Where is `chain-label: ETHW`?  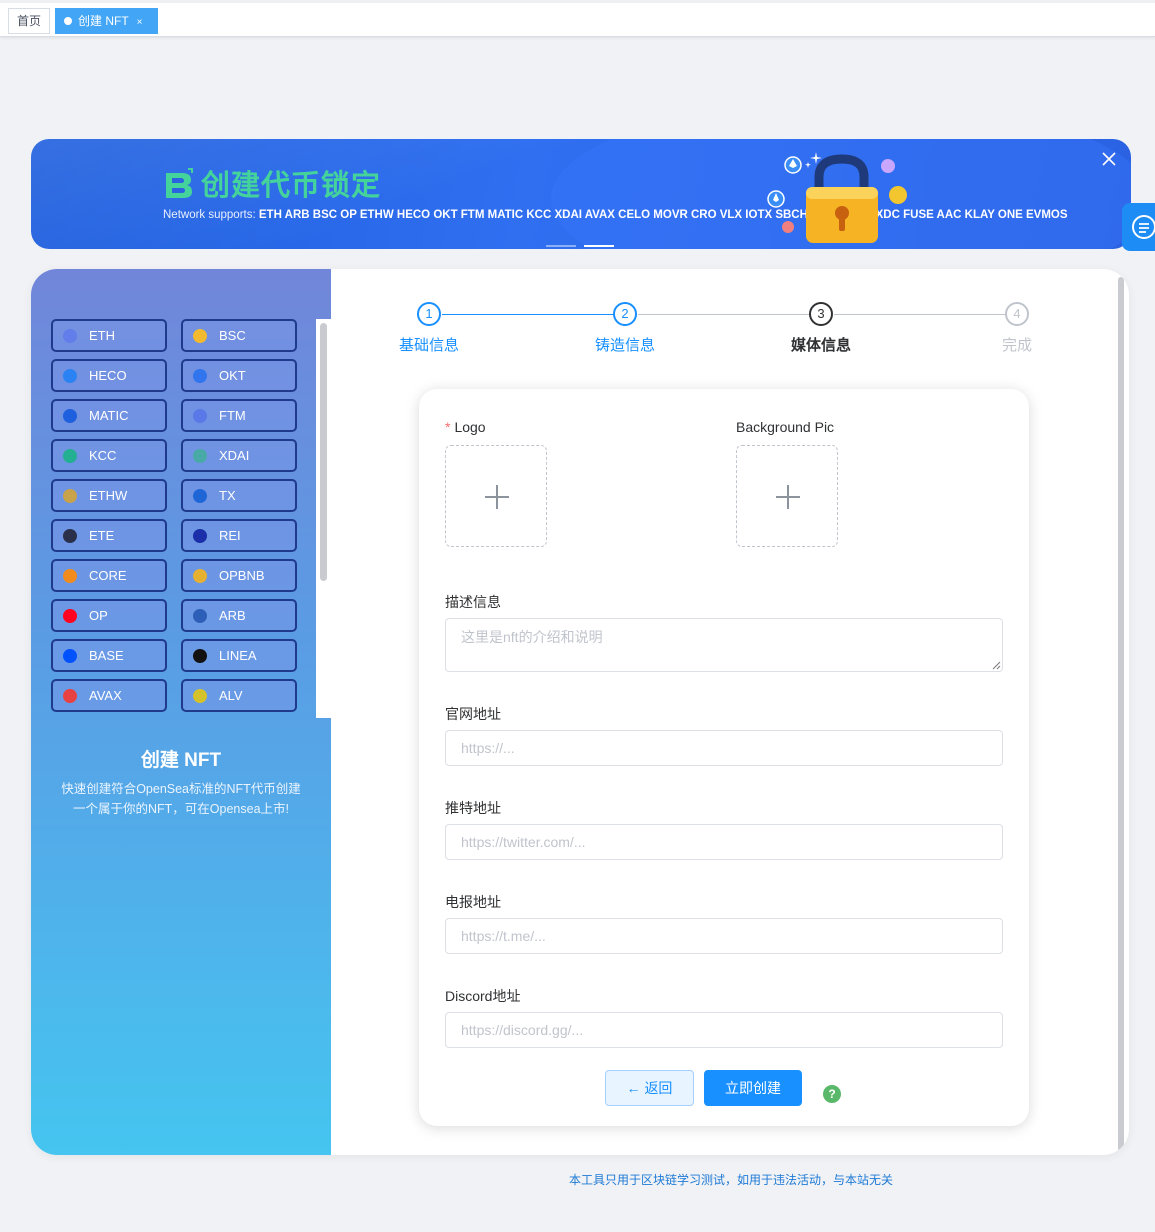 chain-label: ETHW is located at coordinates (108, 495).